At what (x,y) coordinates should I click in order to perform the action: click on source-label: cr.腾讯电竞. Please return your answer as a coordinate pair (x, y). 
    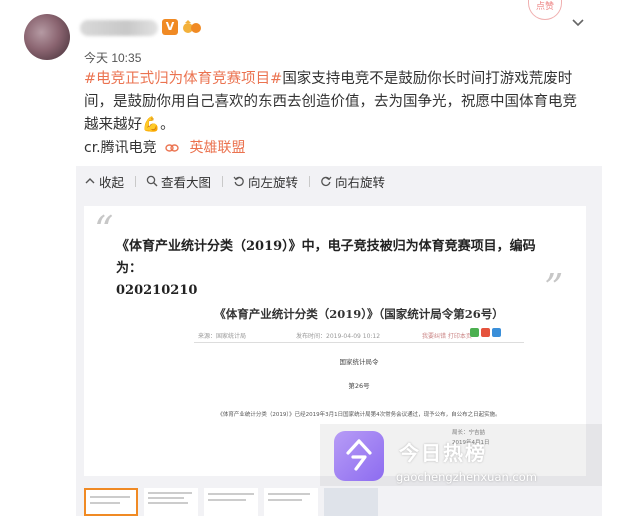
    Looking at the image, I should click on (120, 148).